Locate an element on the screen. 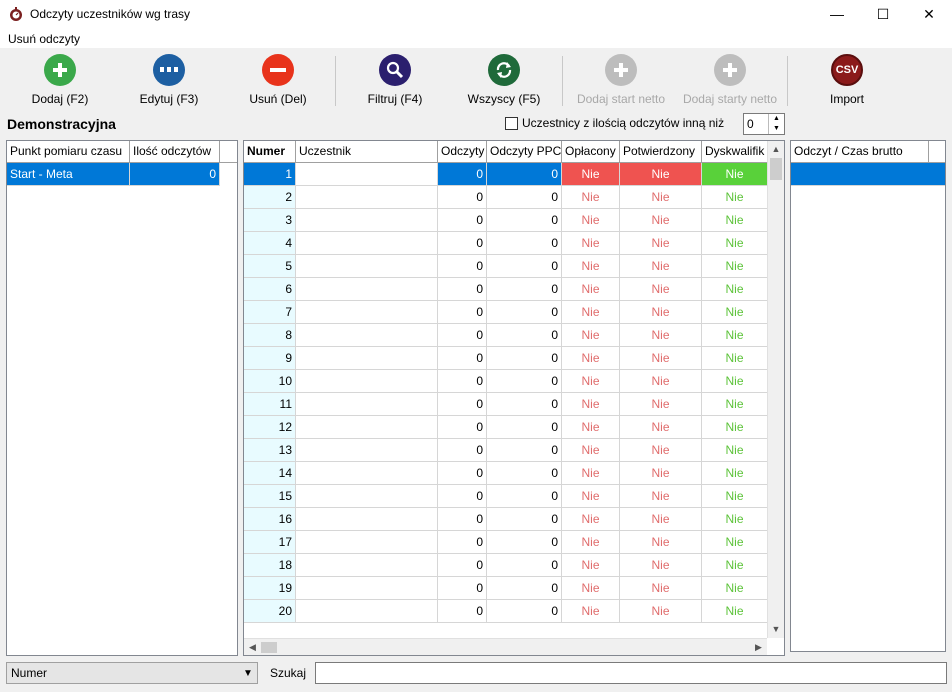 The image size is (952, 692). table-cell: 3 is located at coordinates (270, 220).